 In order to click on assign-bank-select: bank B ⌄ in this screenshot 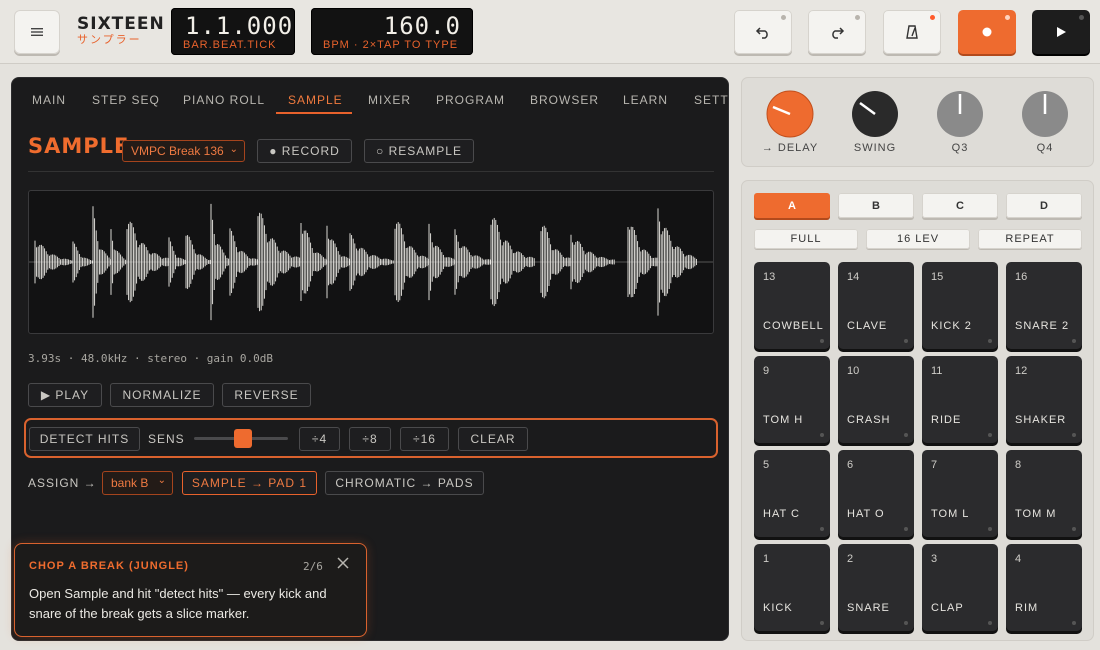, I will do `click(137, 483)`.